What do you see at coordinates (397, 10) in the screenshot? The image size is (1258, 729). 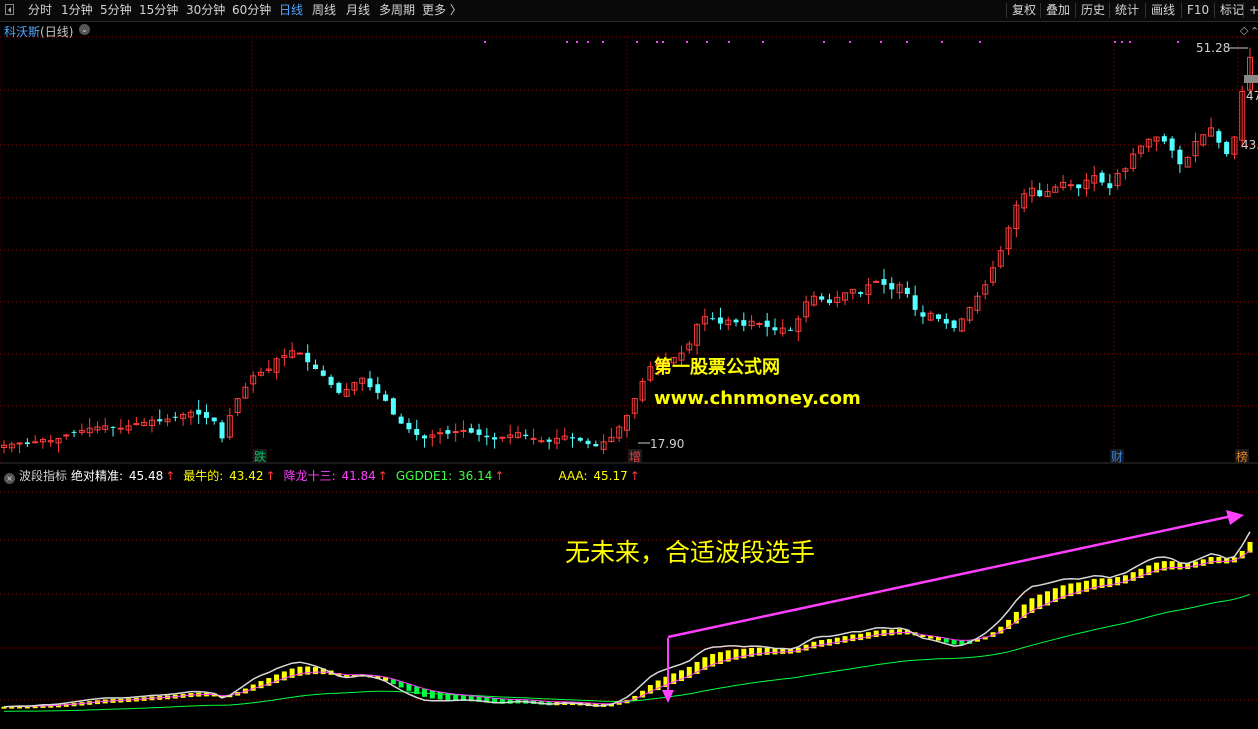 I see `period-tab-9: 多周期` at bounding box center [397, 10].